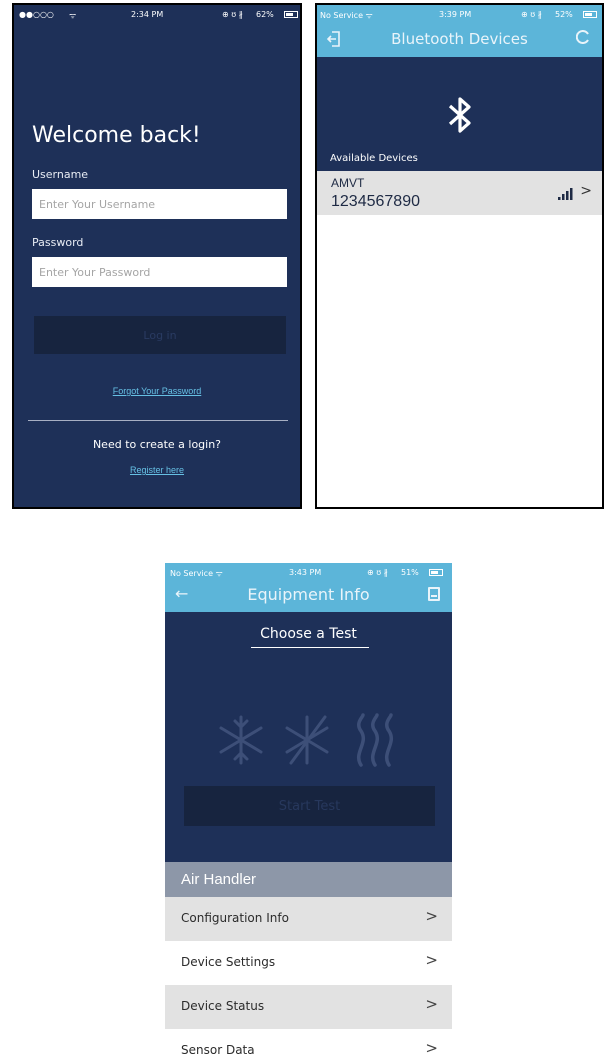 The height and width of the screenshot is (1061, 604). Describe the element at coordinates (460, 117) in the screenshot. I see `bluetooth-icon` at that location.